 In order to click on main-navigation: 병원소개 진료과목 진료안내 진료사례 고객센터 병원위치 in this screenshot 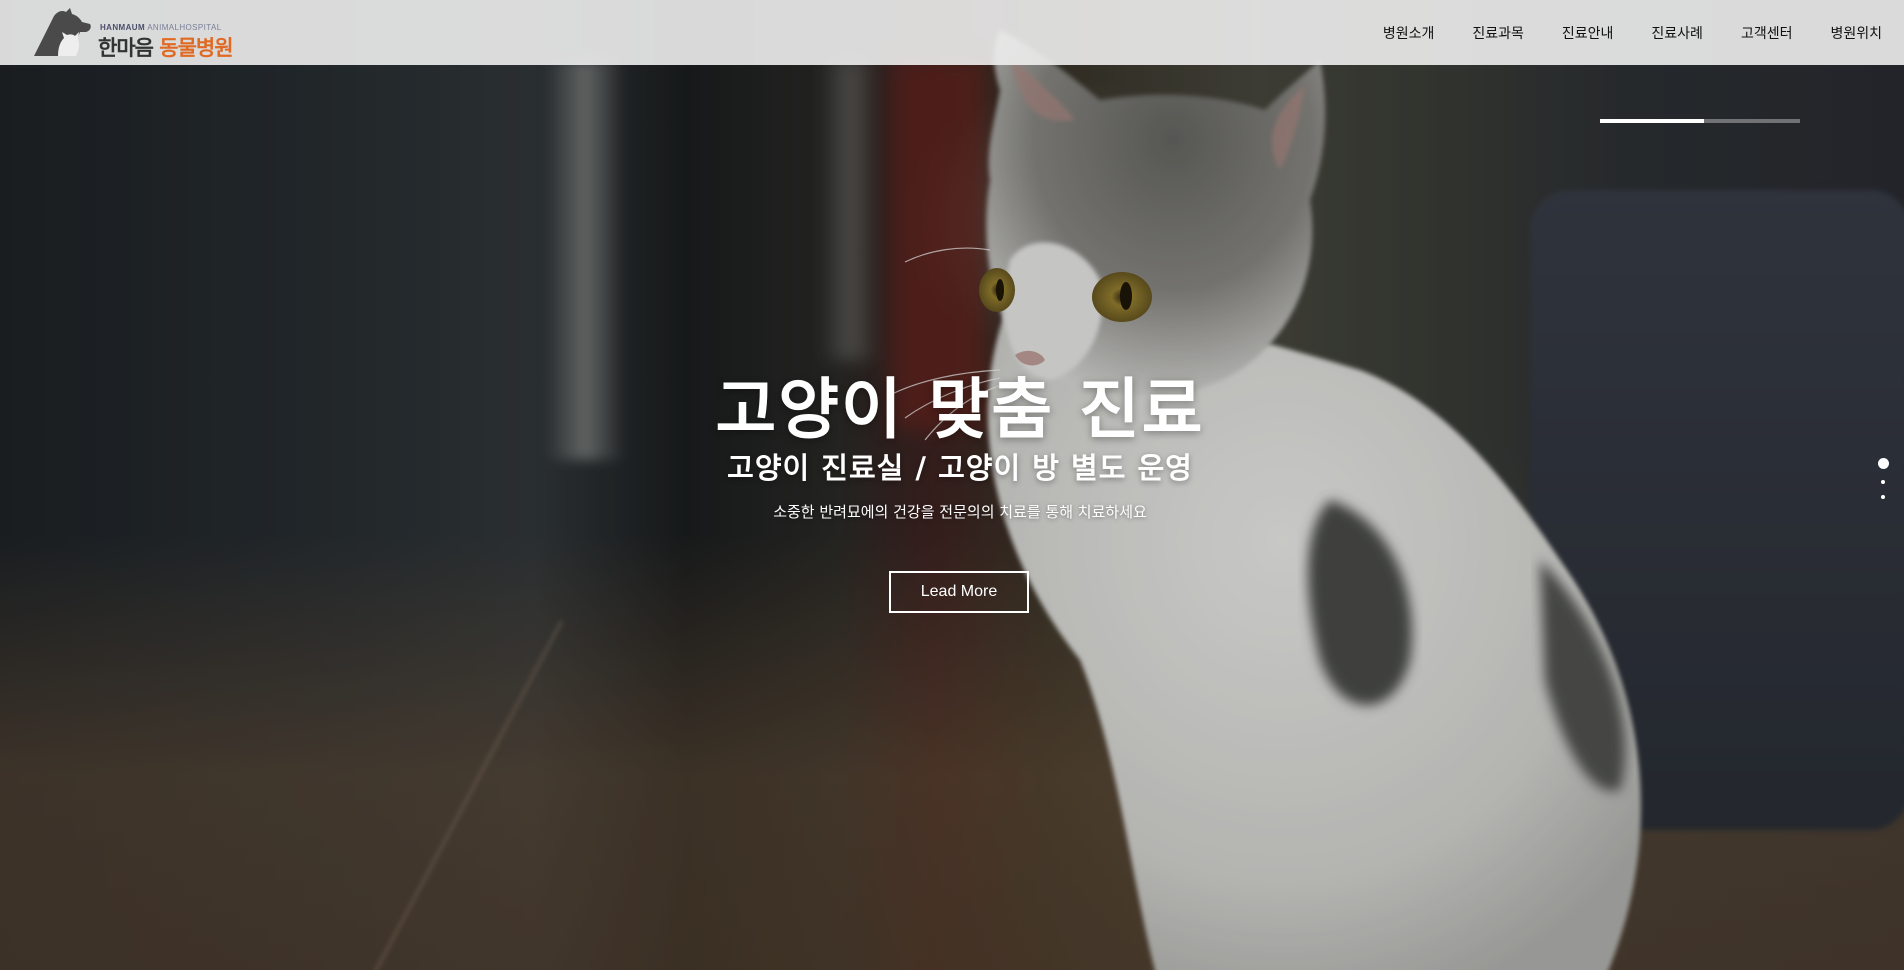, I will do `click(1613, 32)`.